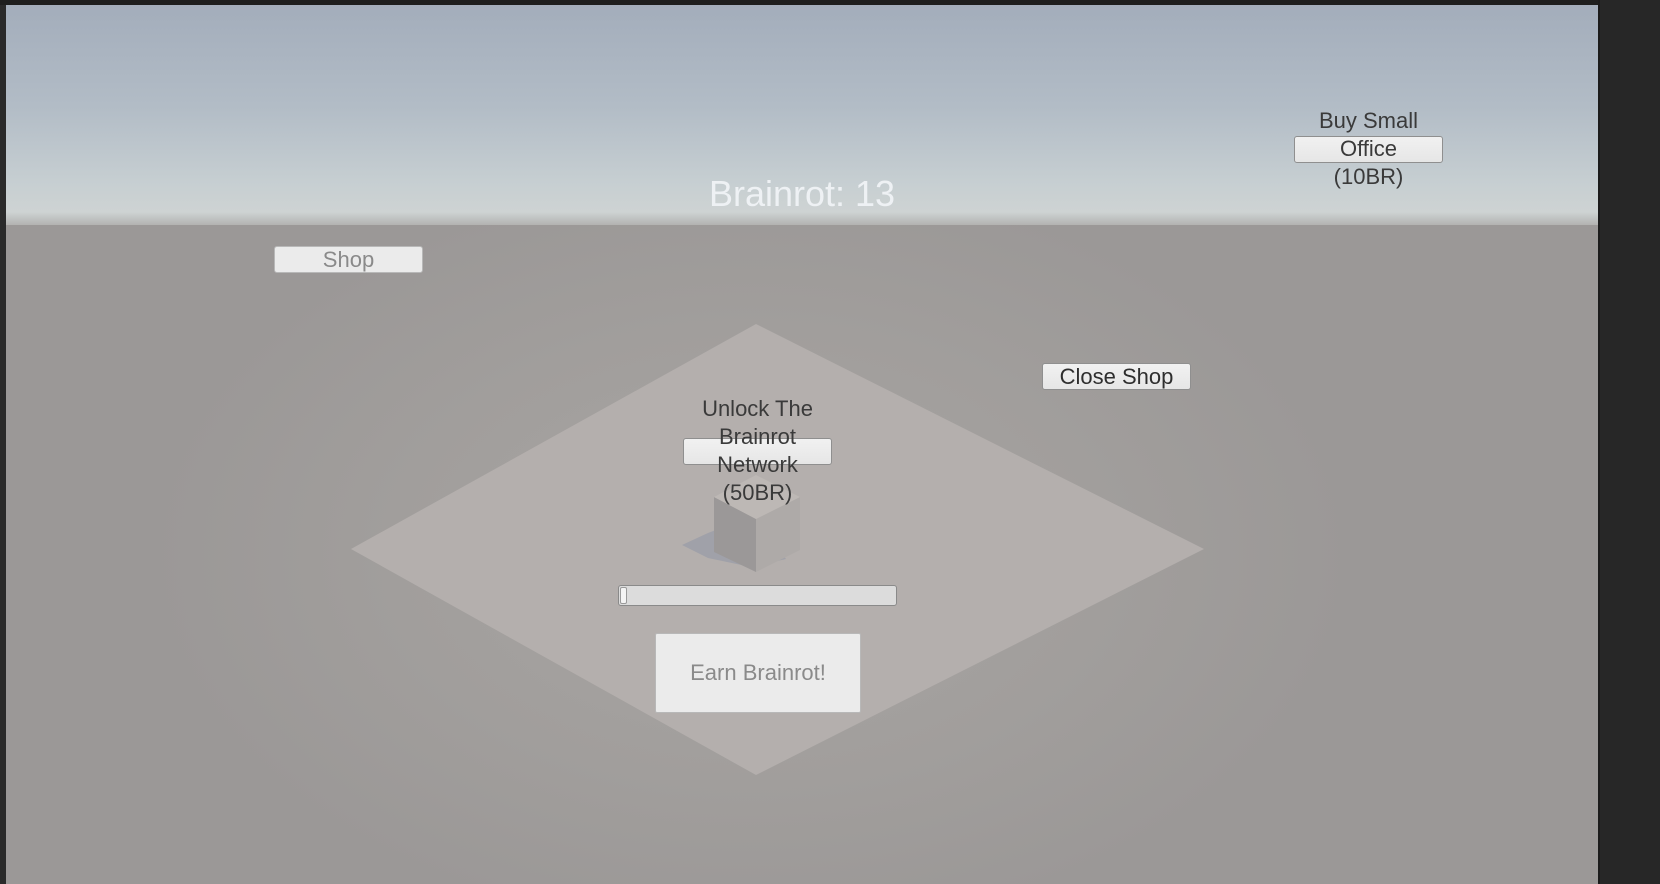 Image resolution: width=1660 pixels, height=884 pixels. I want to click on shop-button: Shop, so click(348, 259).